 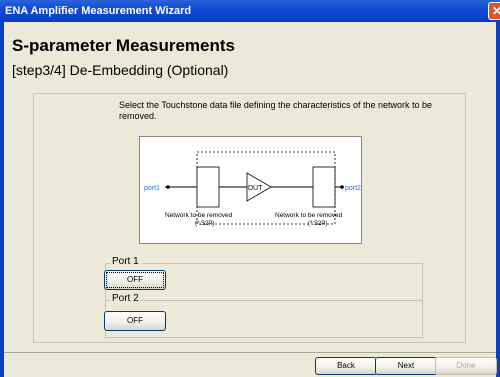 I want to click on right-network-ext: (*.S2P), so click(x=317, y=224).